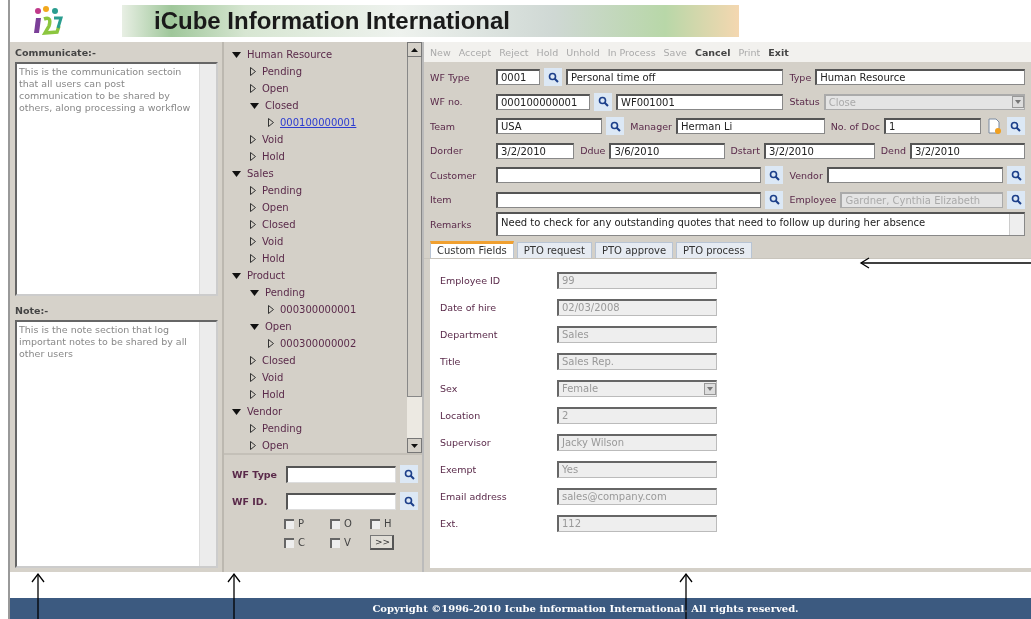  What do you see at coordinates (449, 388) in the screenshot?
I see `field-label: Sex` at bounding box center [449, 388].